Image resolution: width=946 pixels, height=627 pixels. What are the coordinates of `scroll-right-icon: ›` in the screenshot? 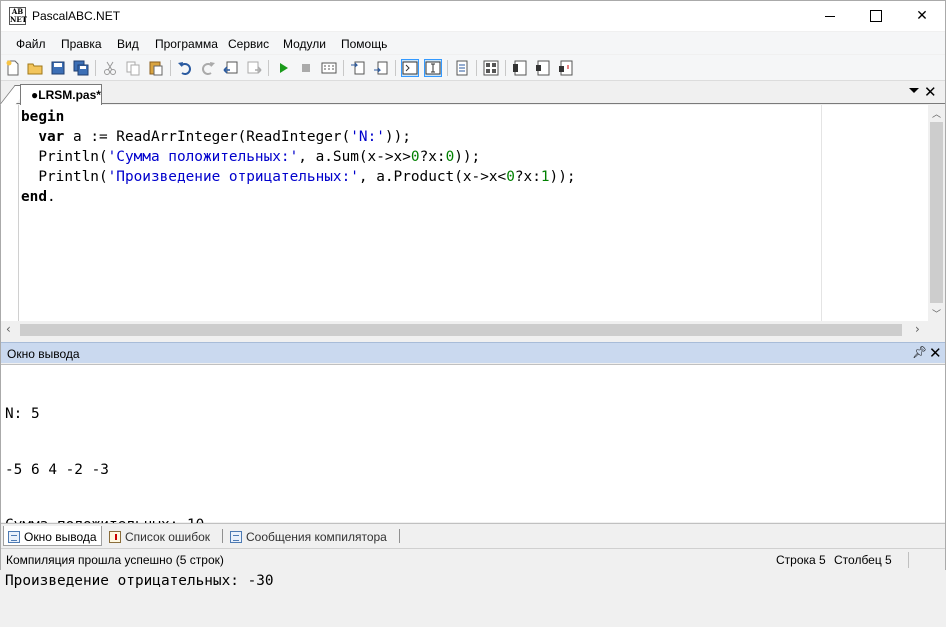 It's located at (917, 329).